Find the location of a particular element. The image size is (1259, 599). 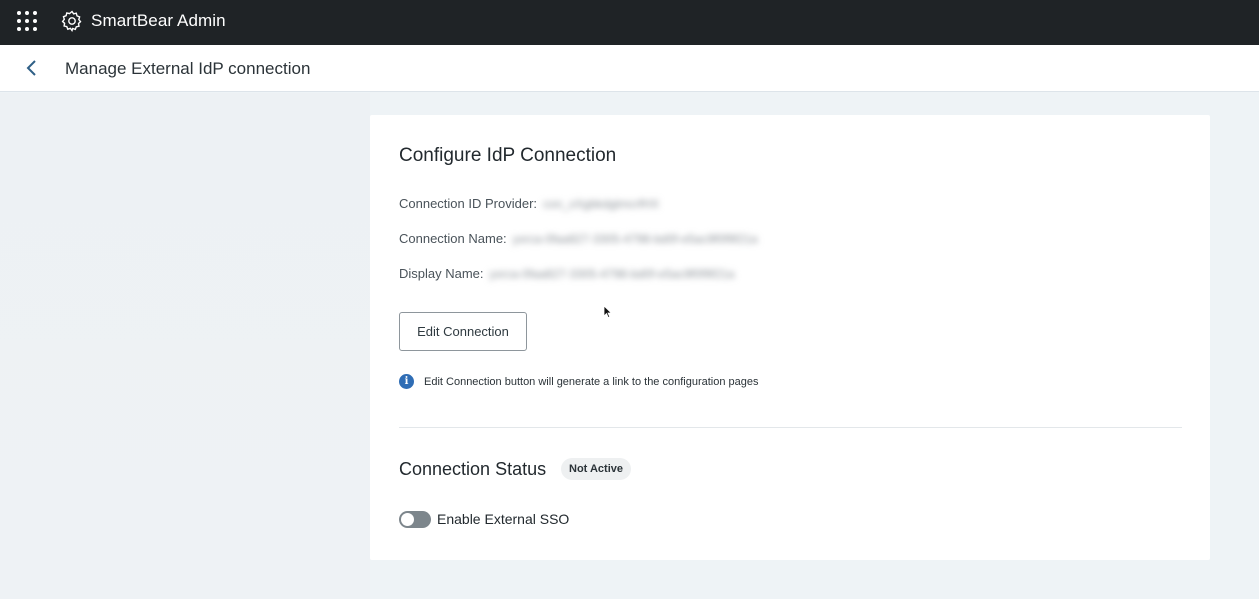

section-divider is located at coordinates (790, 427).